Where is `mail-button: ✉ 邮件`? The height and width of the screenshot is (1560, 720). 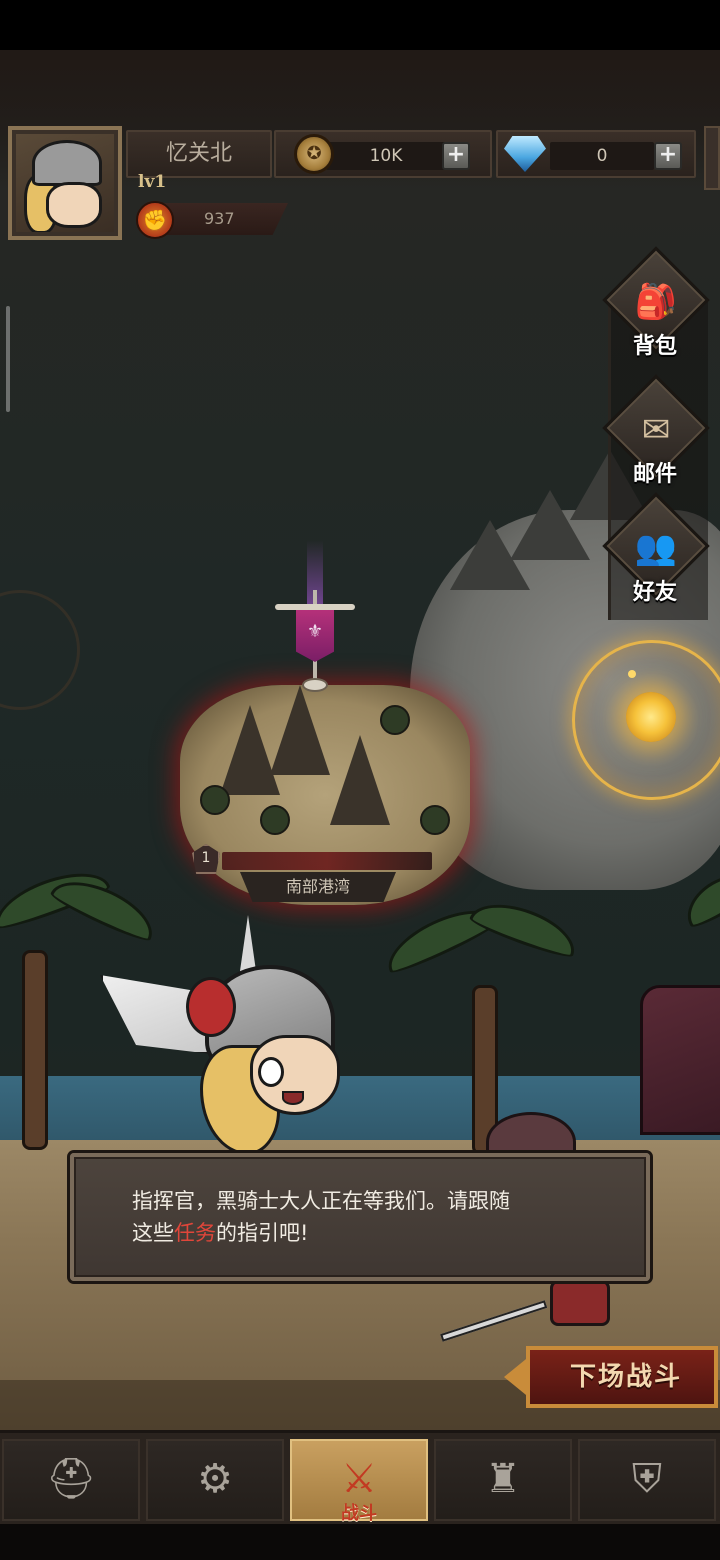 mail-button: ✉ 邮件 is located at coordinates (655, 437).